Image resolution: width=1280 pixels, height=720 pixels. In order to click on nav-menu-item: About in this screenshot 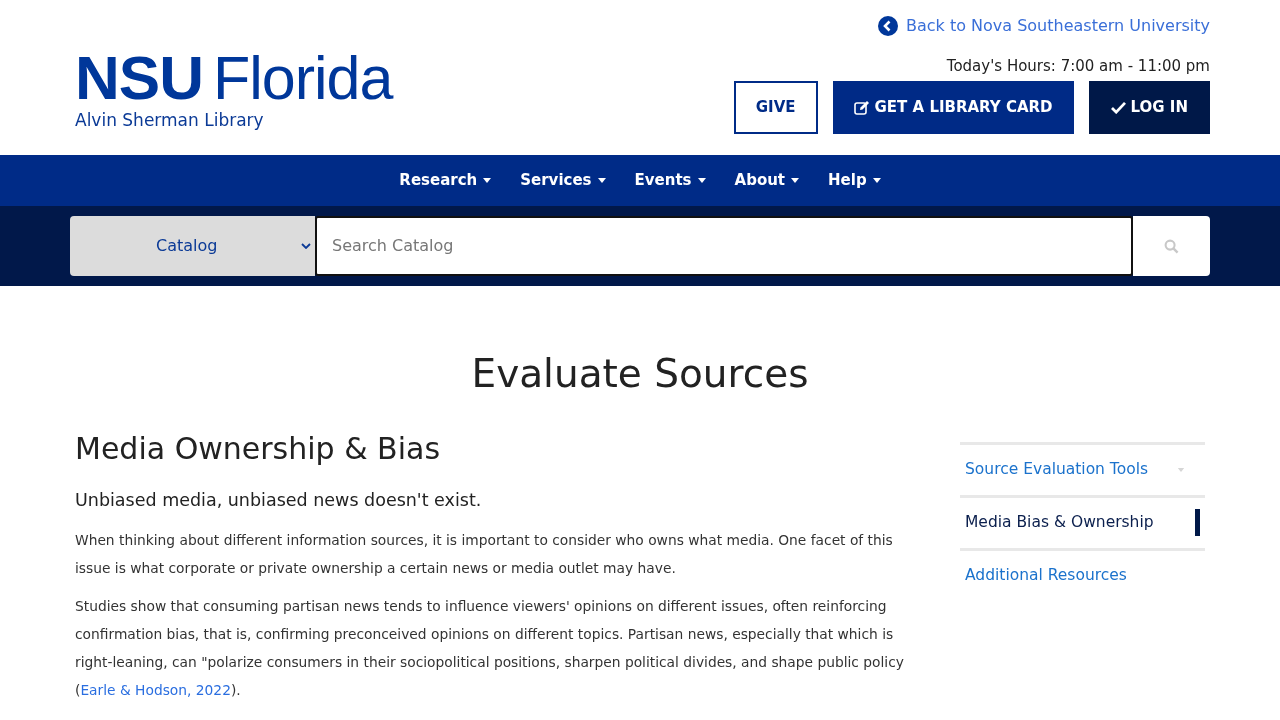, I will do `click(767, 180)`.